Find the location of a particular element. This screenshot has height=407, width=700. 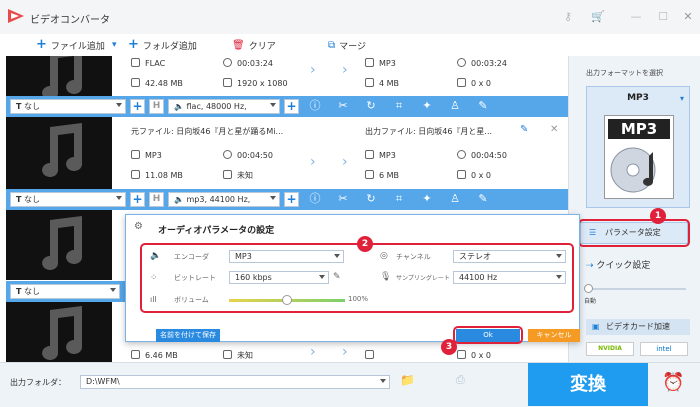

src-size: 42.48 MB is located at coordinates (157, 83).